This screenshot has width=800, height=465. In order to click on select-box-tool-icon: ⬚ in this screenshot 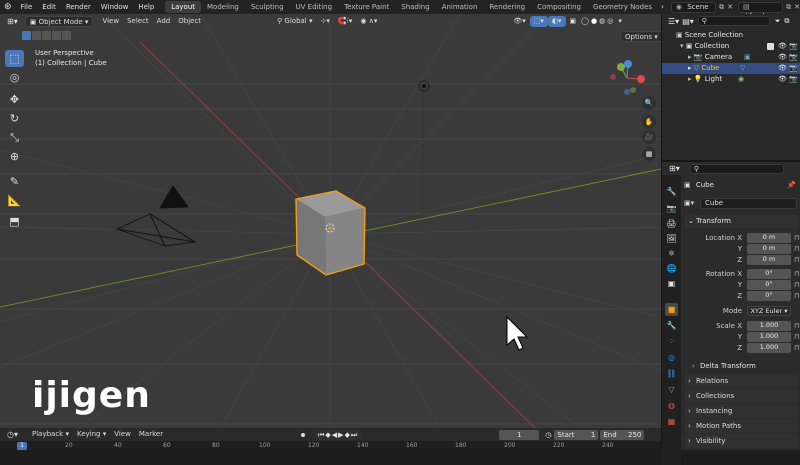, I will do `click(14, 58)`.